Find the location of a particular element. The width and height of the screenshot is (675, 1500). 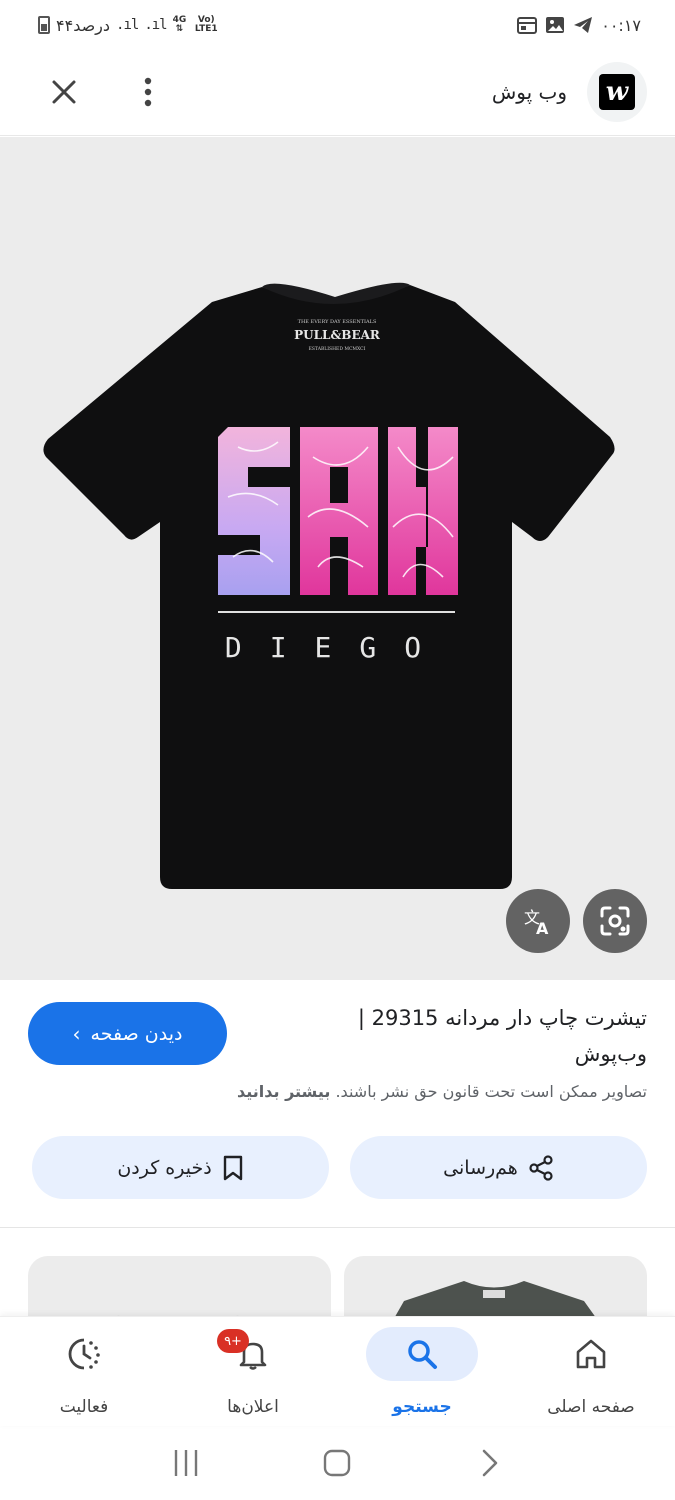

chevron-right-icon is located at coordinates (490, 1463).